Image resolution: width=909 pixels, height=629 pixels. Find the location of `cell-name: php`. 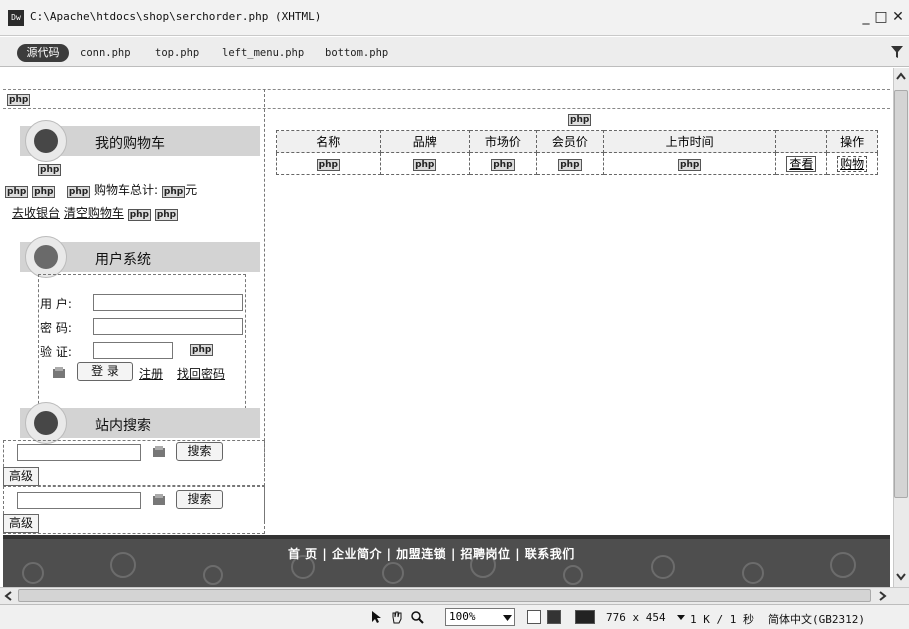

cell-name: php is located at coordinates (328, 163).